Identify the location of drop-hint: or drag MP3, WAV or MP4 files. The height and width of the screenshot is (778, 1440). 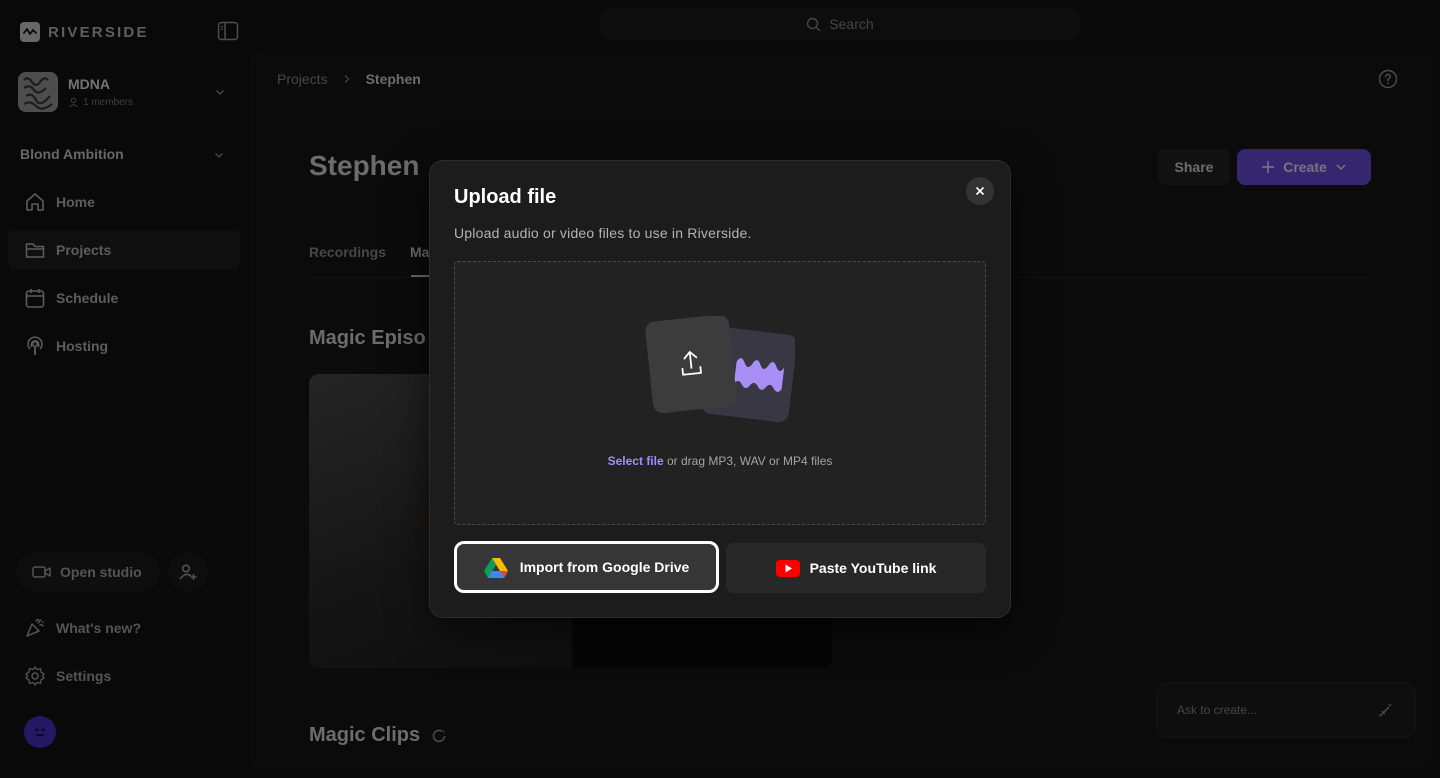
(748, 461).